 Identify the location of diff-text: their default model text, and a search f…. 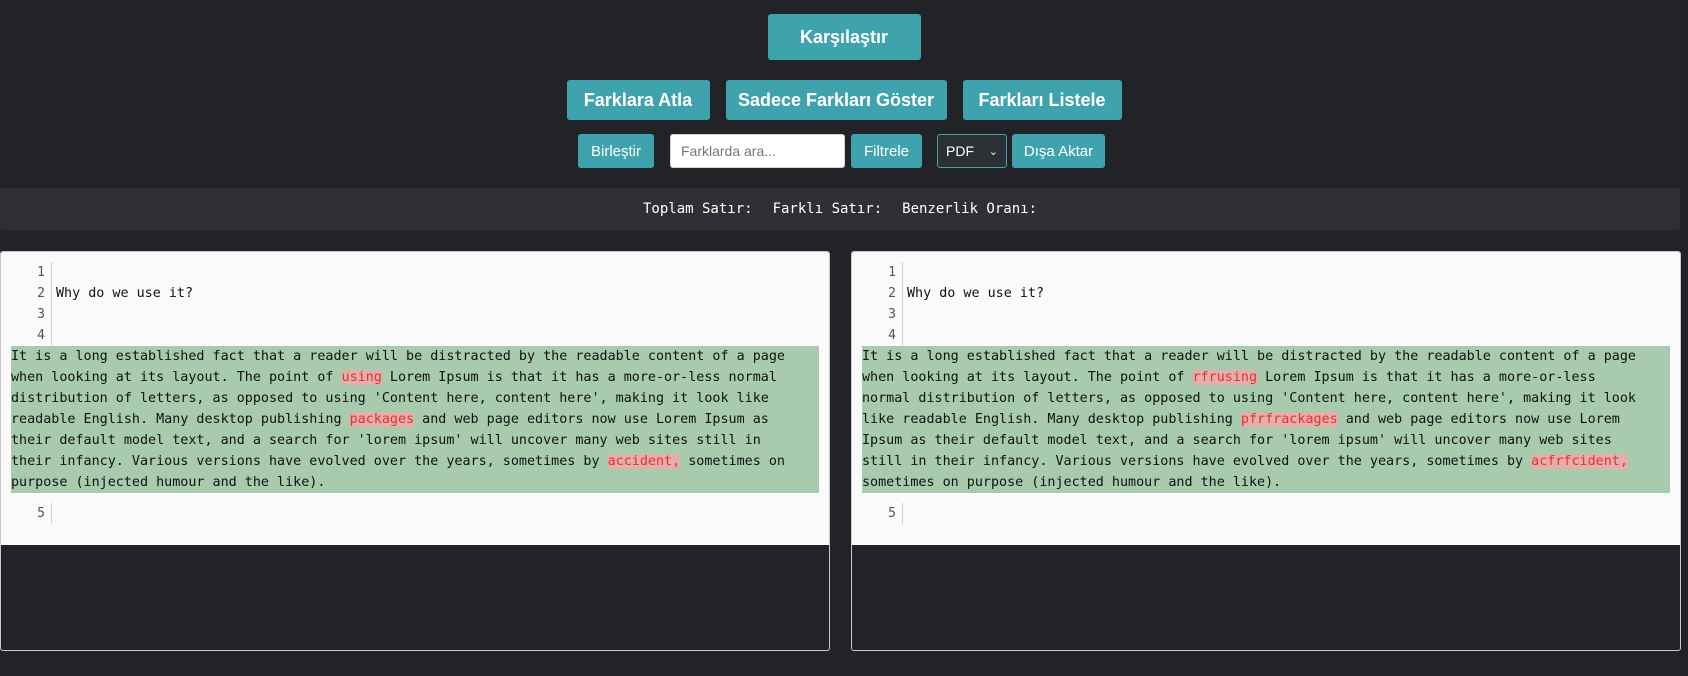
(386, 440).